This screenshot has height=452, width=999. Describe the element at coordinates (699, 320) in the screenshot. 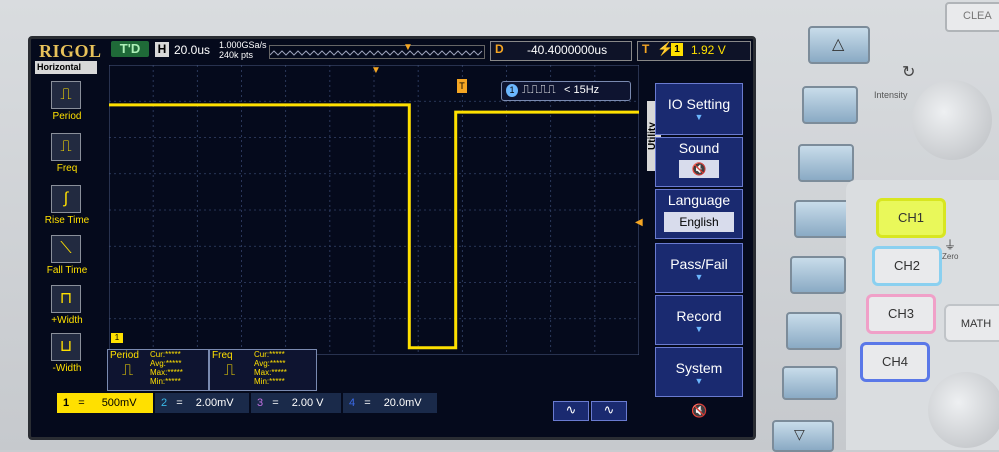

I see `record-button: Record ▼` at that location.